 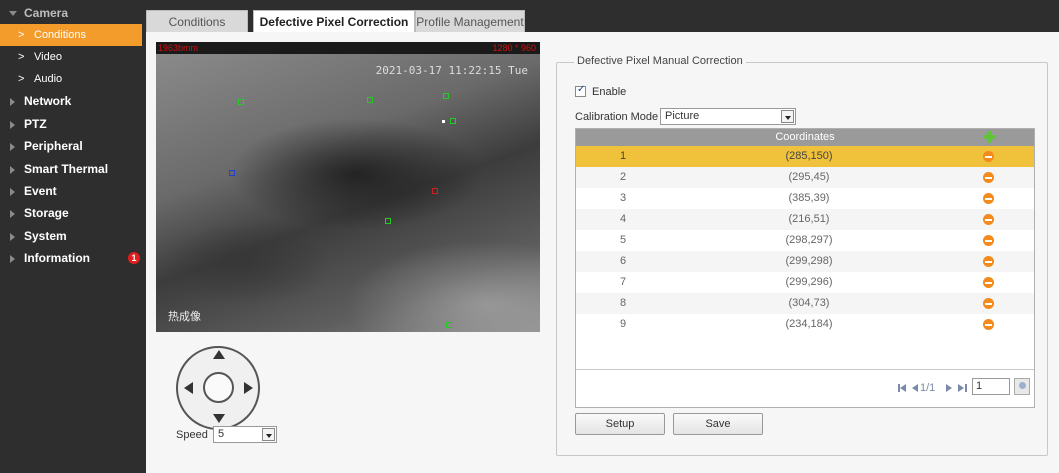 What do you see at coordinates (809, 324) in the screenshot?
I see `row-coordinate: (234,184)` at bounding box center [809, 324].